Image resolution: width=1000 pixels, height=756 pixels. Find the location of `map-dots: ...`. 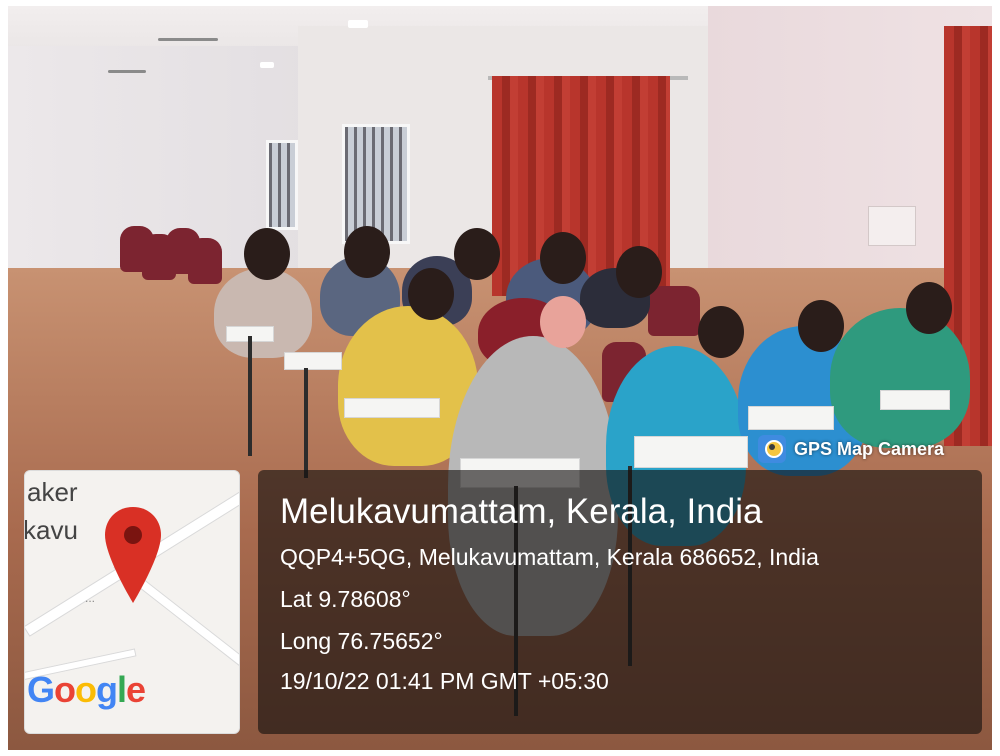

map-dots: ... is located at coordinates (90, 598).